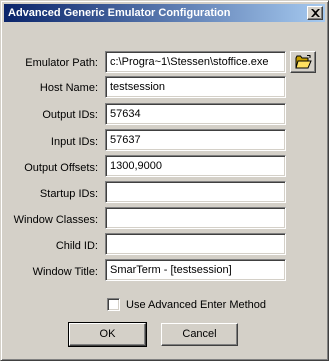 This screenshot has height=361, width=329. I want to click on window-title: Advanced Generic Emulator Configuration, so click(119, 13).